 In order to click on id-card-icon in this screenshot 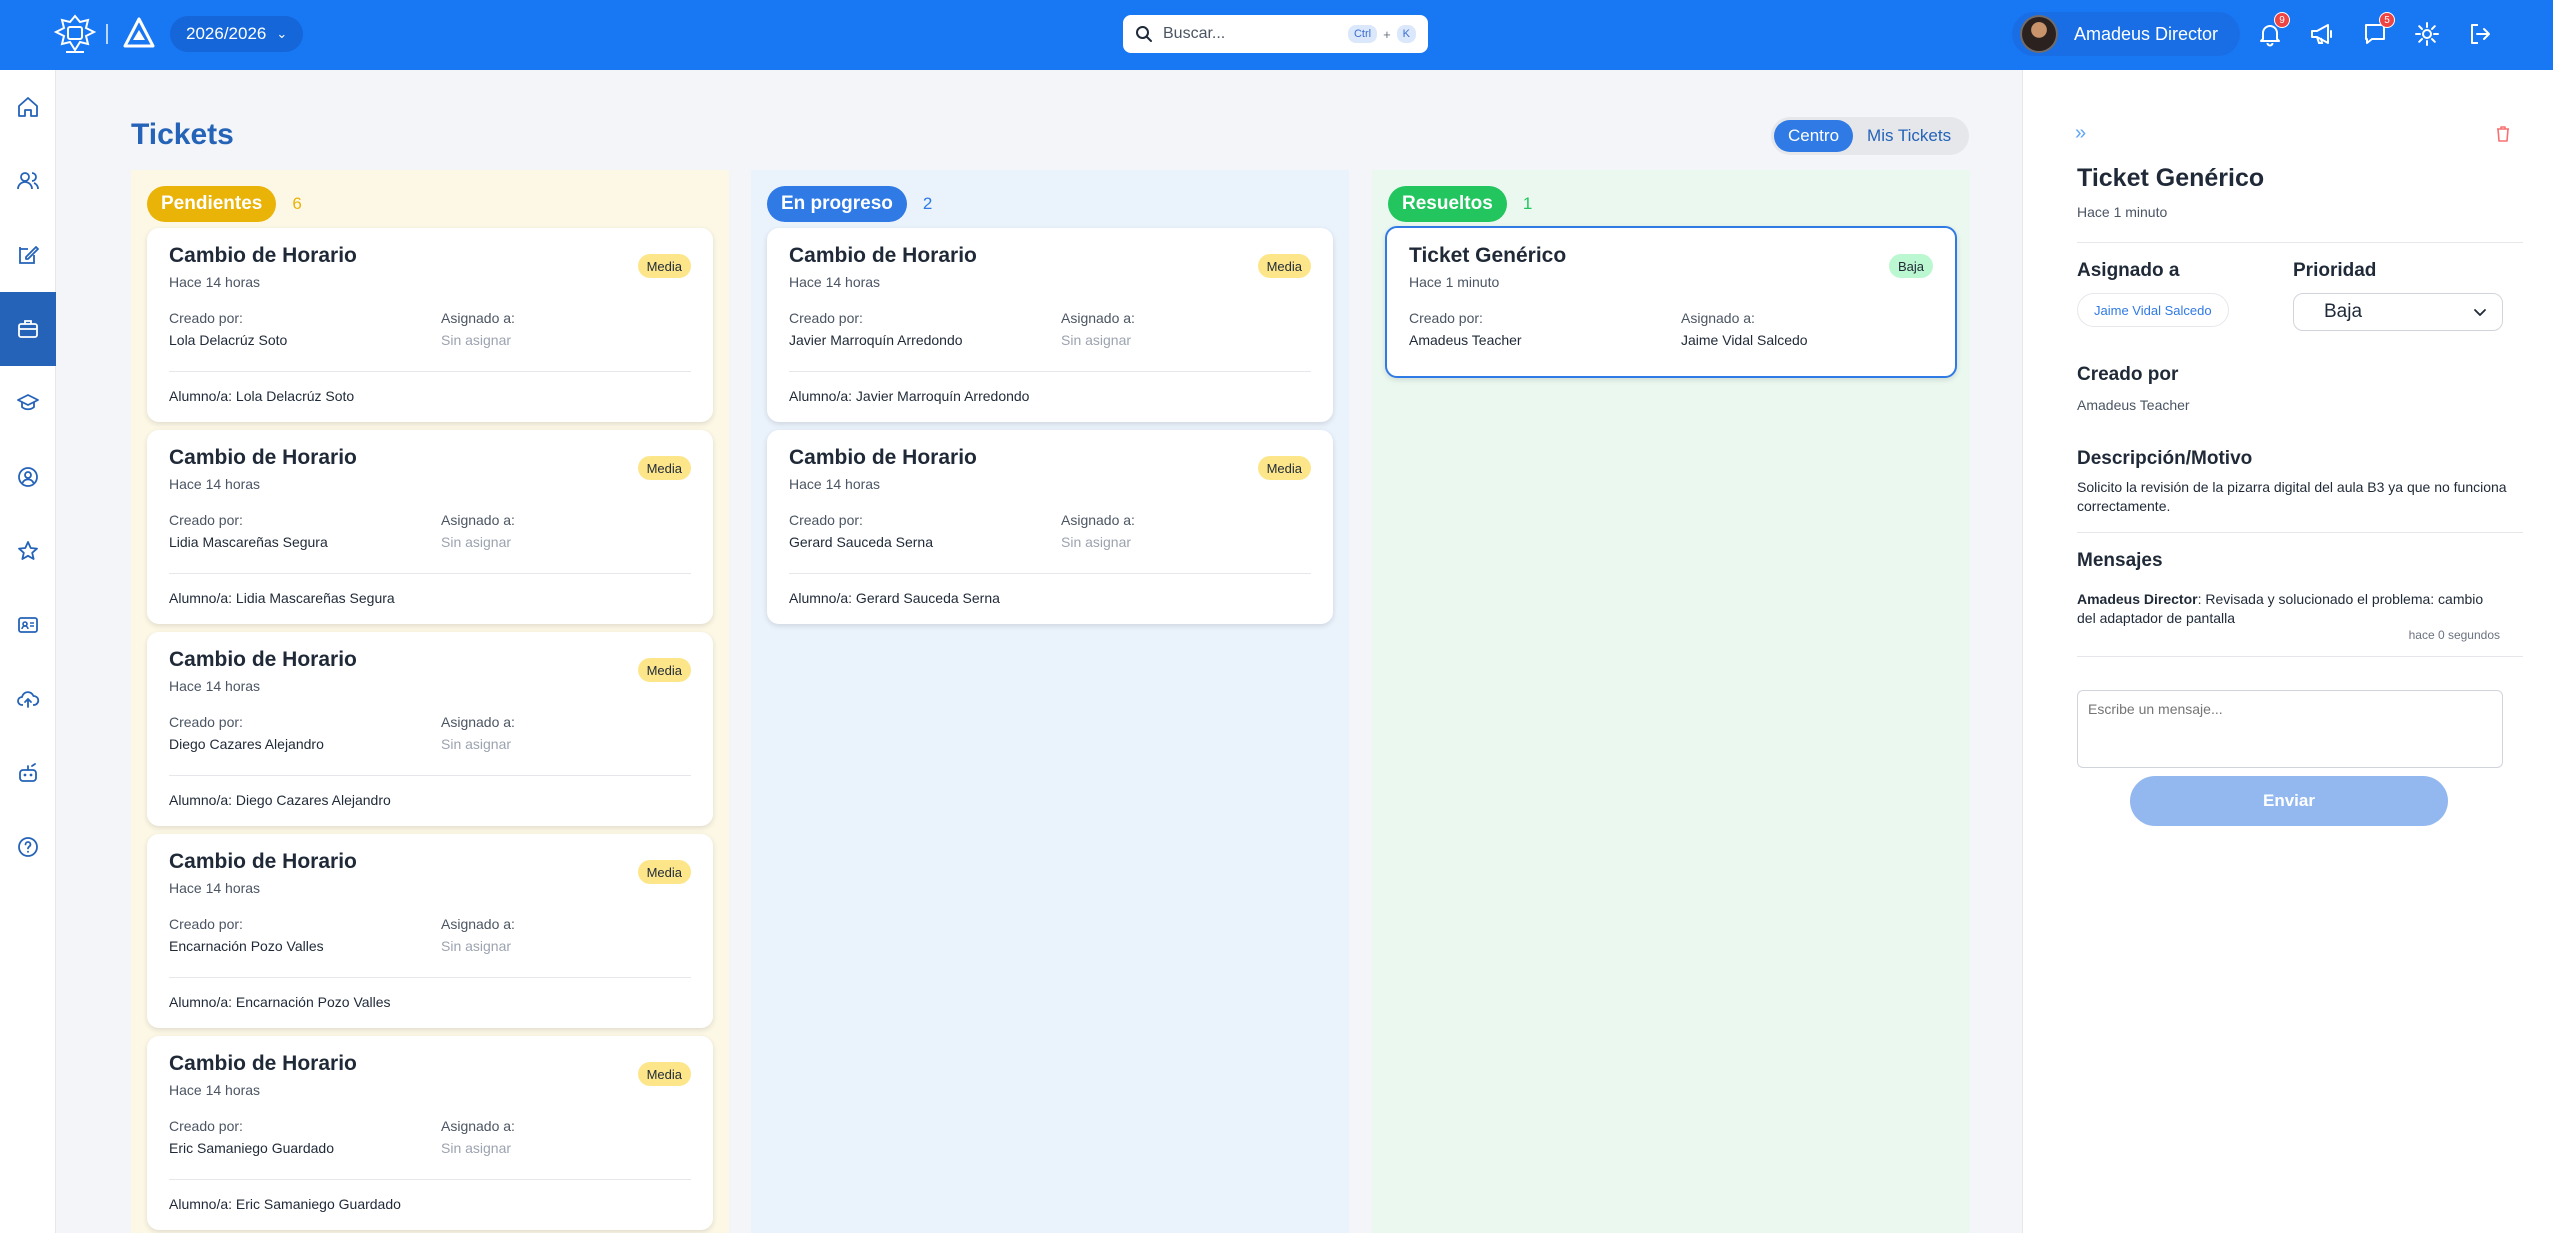, I will do `click(28, 625)`.